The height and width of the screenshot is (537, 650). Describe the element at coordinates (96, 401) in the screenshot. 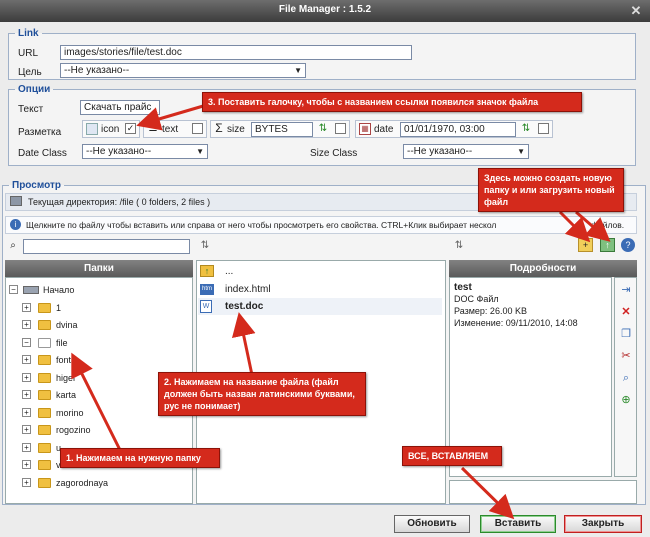

I see `arrow-note1` at that location.